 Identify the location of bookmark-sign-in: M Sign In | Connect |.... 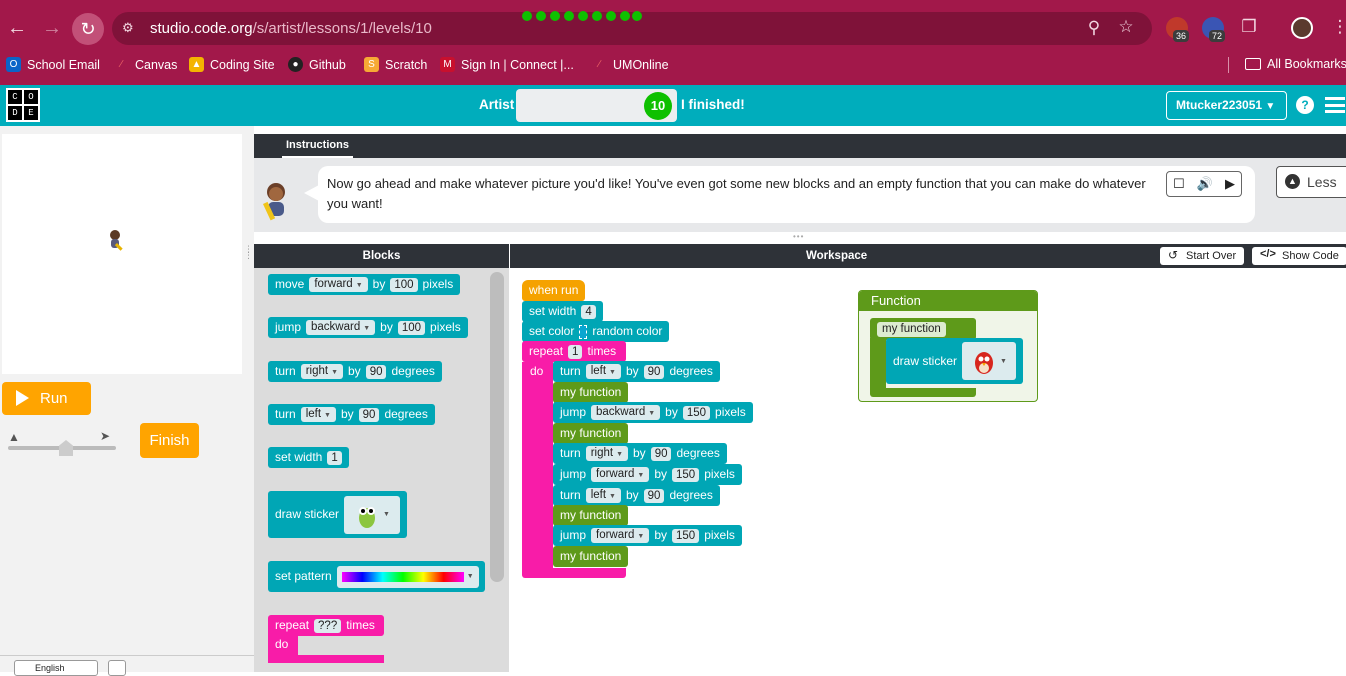
(507, 64).